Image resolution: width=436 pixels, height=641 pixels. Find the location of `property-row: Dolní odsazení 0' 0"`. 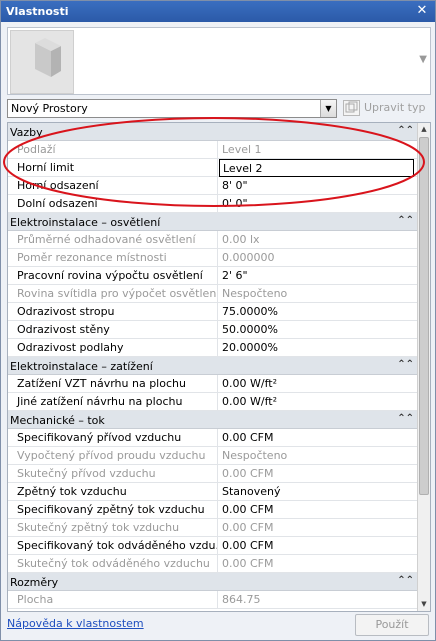

property-row: Dolní odsazení 0' 0" is located at coordinates (213, 204).